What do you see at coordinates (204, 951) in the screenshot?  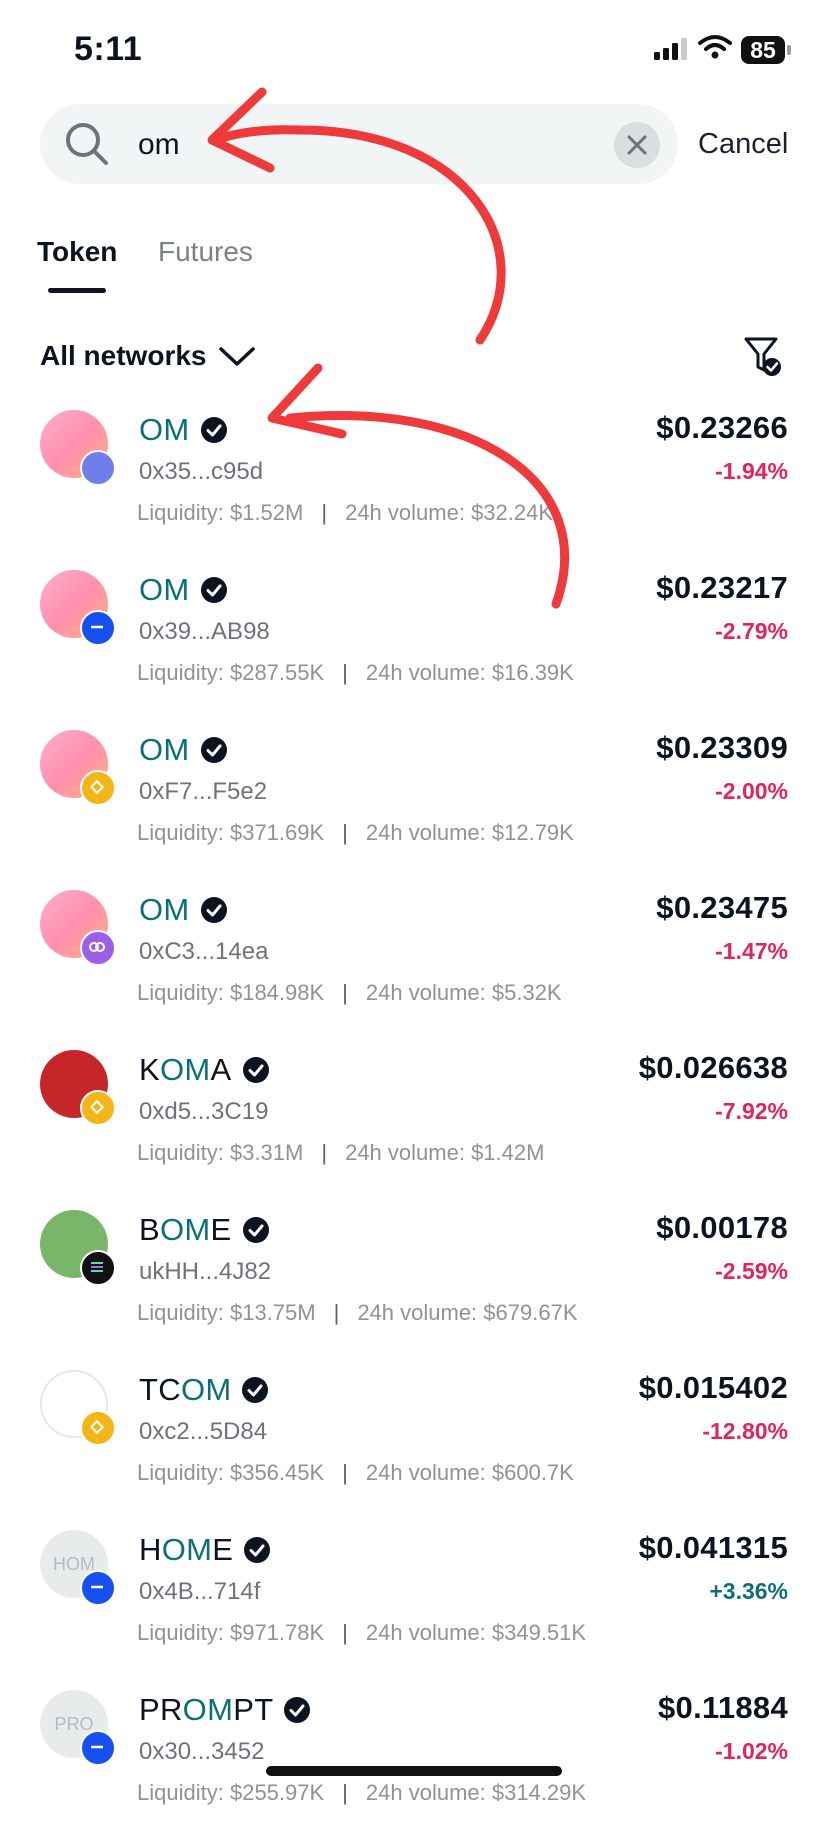 I see `token-address: 0xC3...14ea` at bounding box center [204, 951].